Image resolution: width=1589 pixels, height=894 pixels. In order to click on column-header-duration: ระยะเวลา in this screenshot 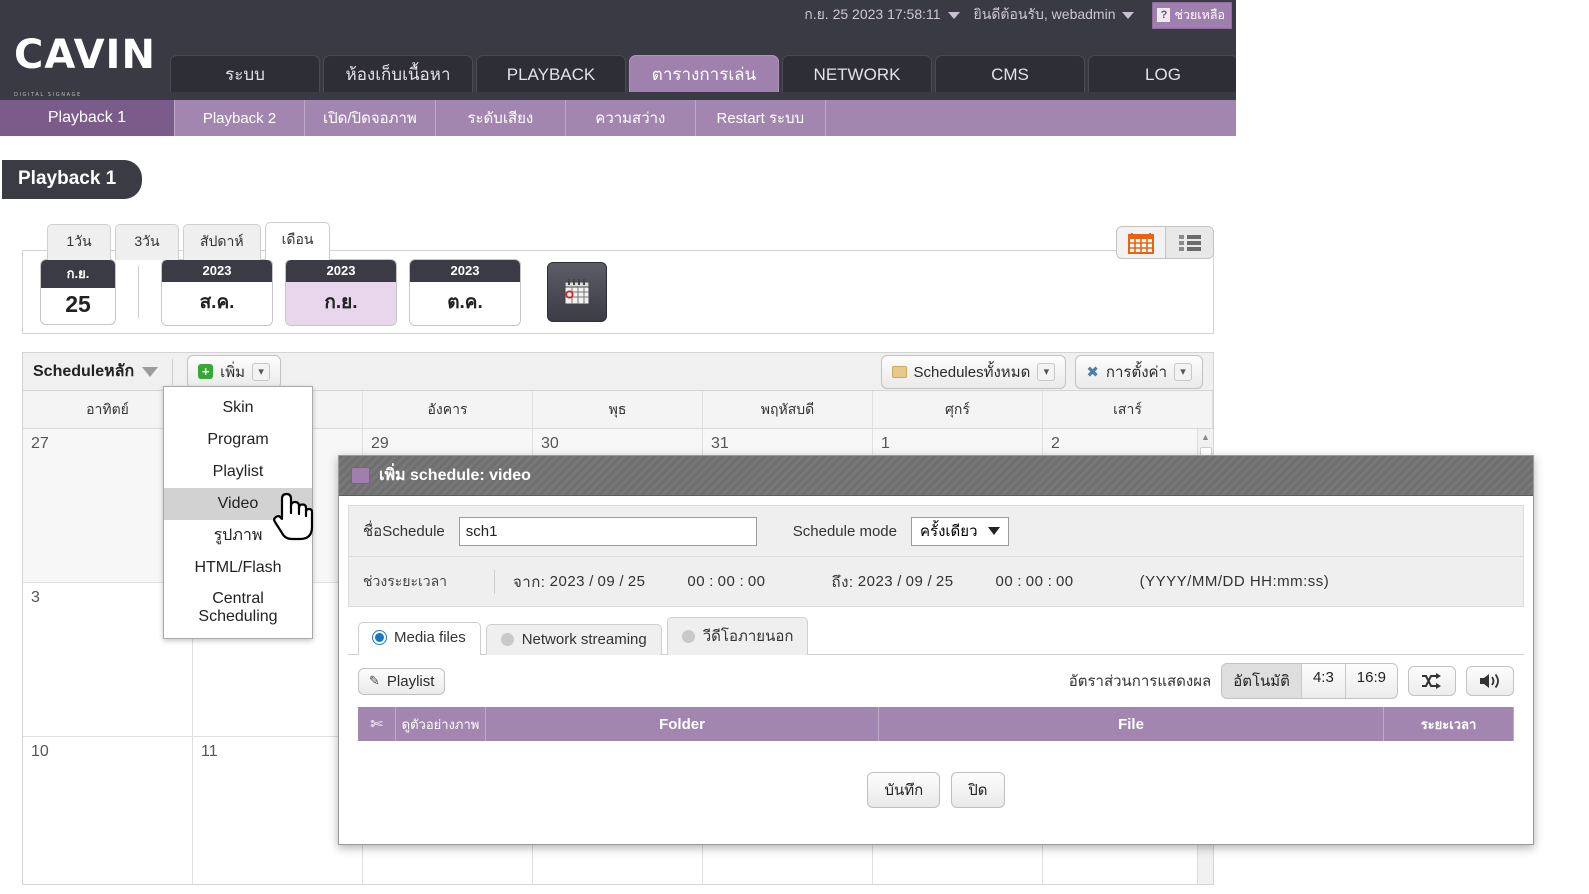, I will do `click(1449, 724)`.